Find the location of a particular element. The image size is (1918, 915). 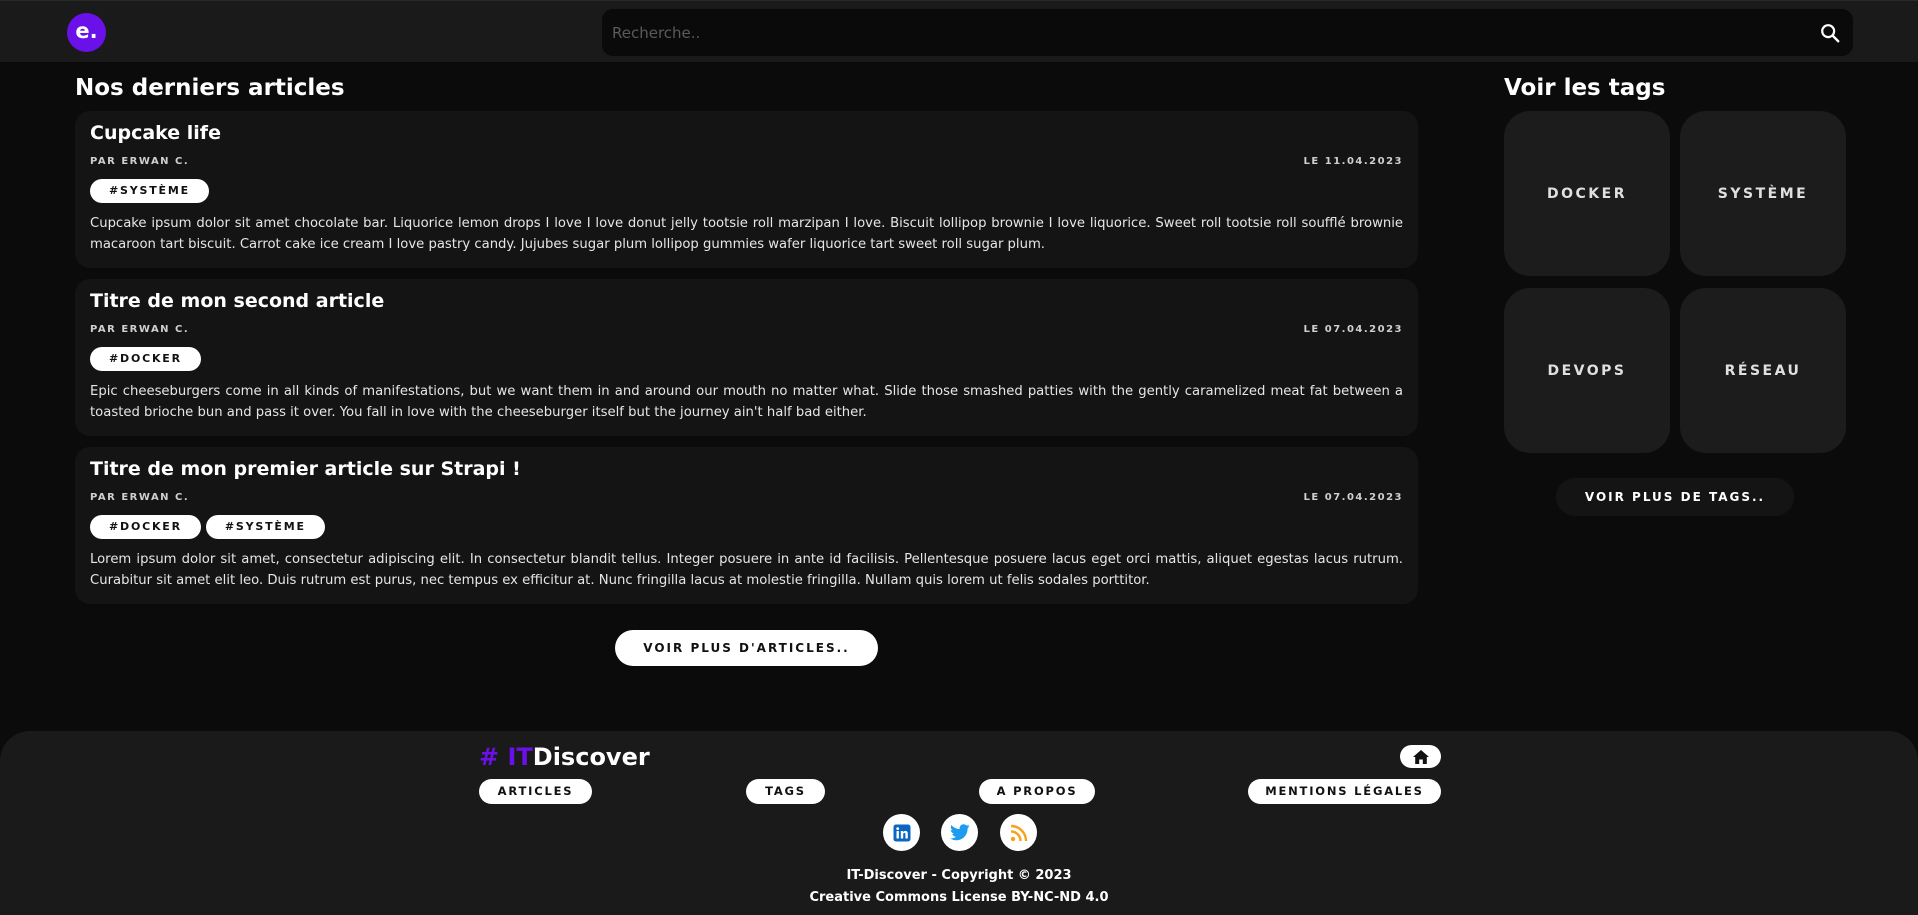

twitter-icon is located at coordinates (959, 832).